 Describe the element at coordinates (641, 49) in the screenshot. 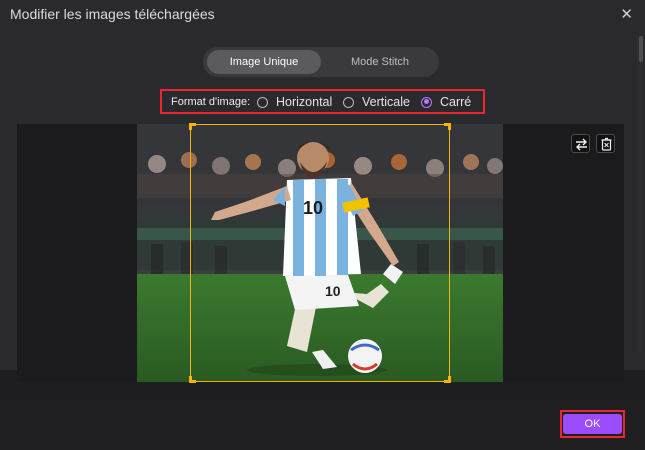

I see `scrollbar-thumb` at that location.